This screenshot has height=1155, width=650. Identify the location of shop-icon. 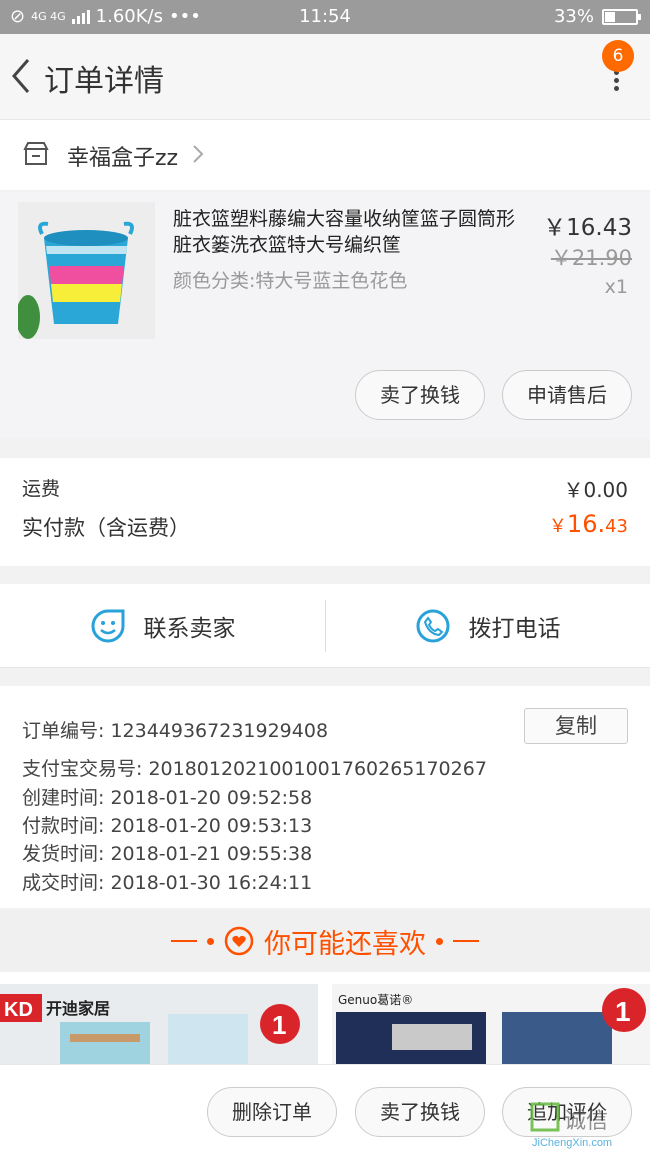
(36, 153).